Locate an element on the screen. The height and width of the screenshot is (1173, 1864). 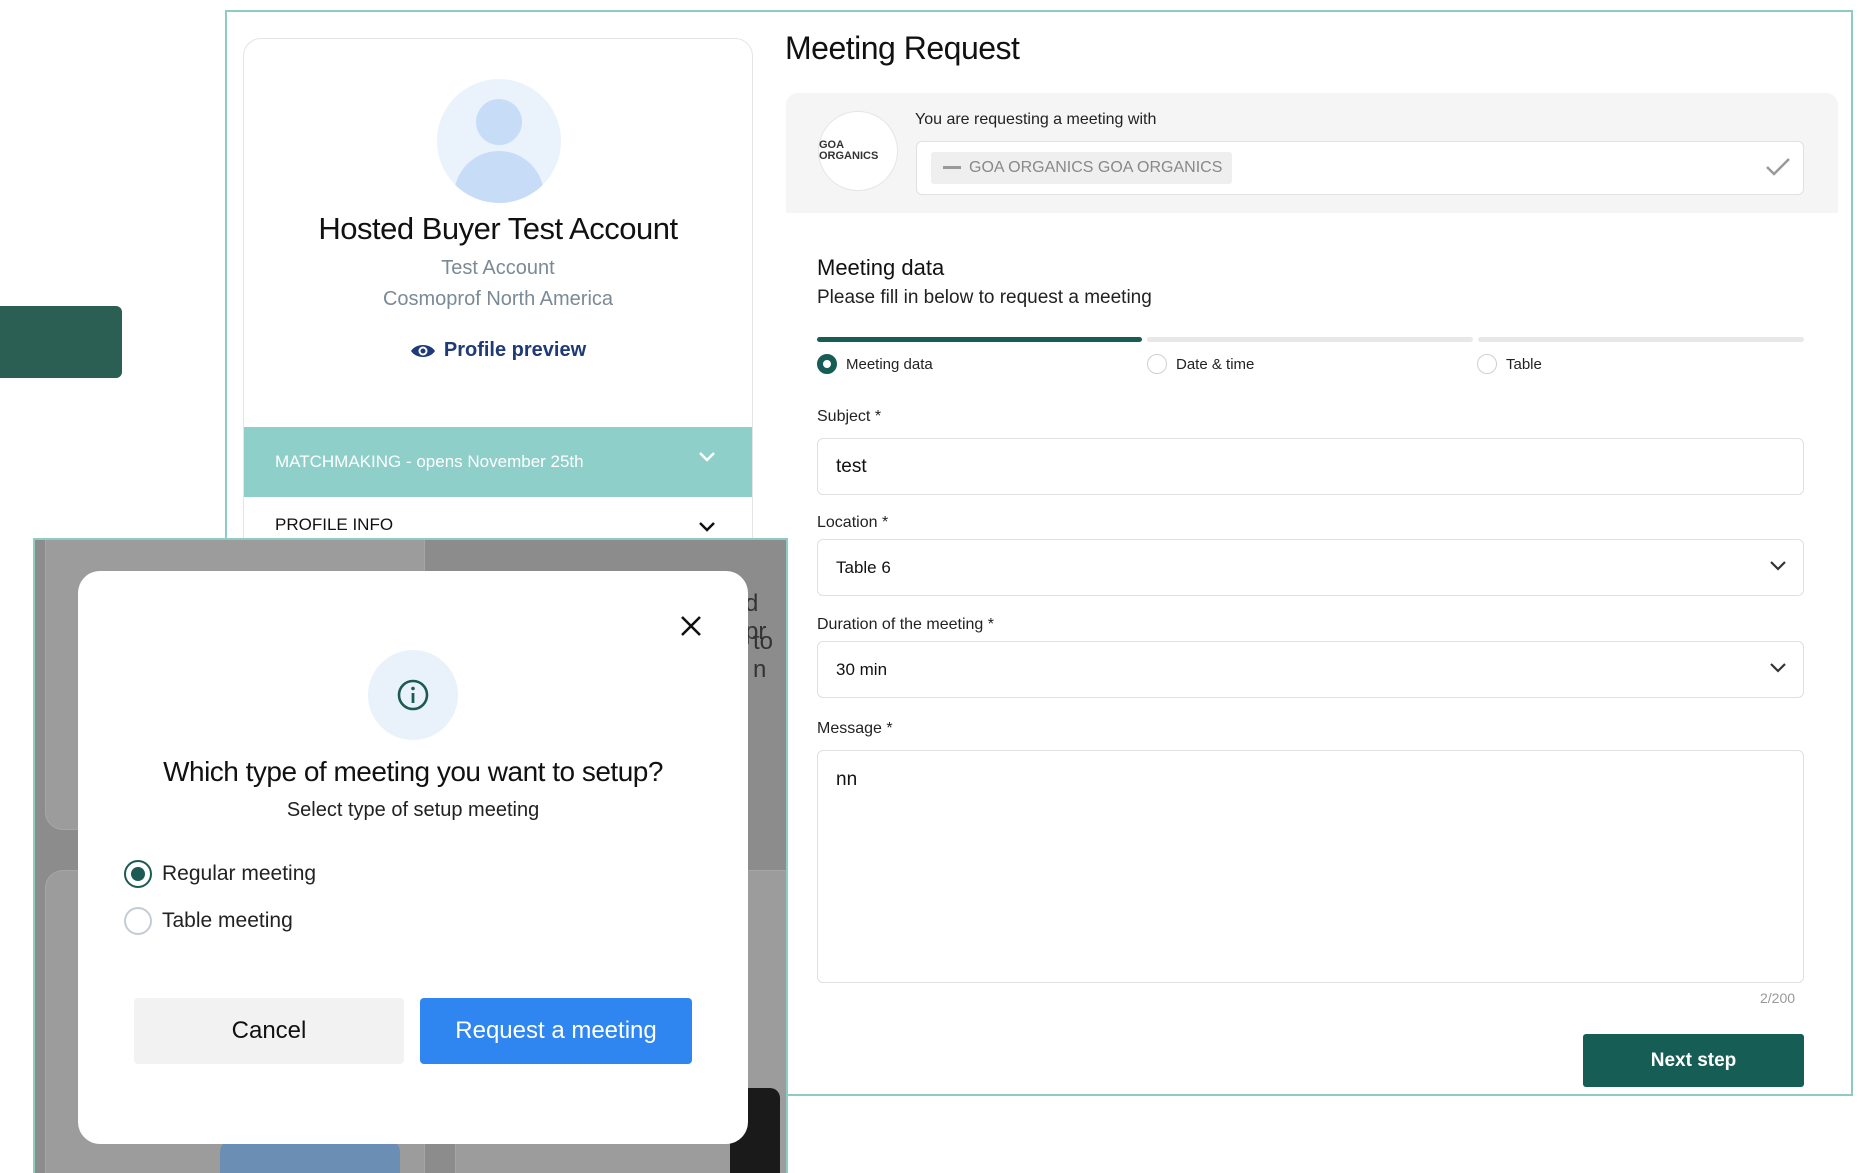
option-table-meeting: Table meeting is located at coordinates (208, 921).